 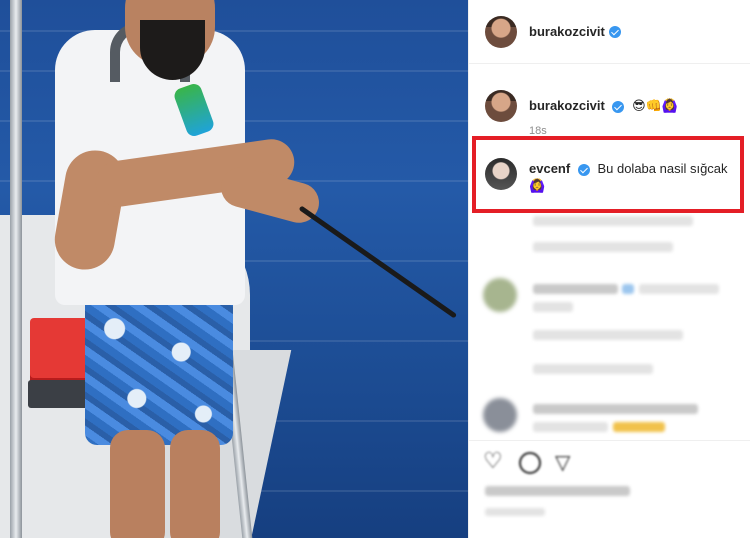 What do you see at coordinates (567, 105) in the screenshot?
I see `caption-username: burakozcivit` at bounding box center [567, 105].